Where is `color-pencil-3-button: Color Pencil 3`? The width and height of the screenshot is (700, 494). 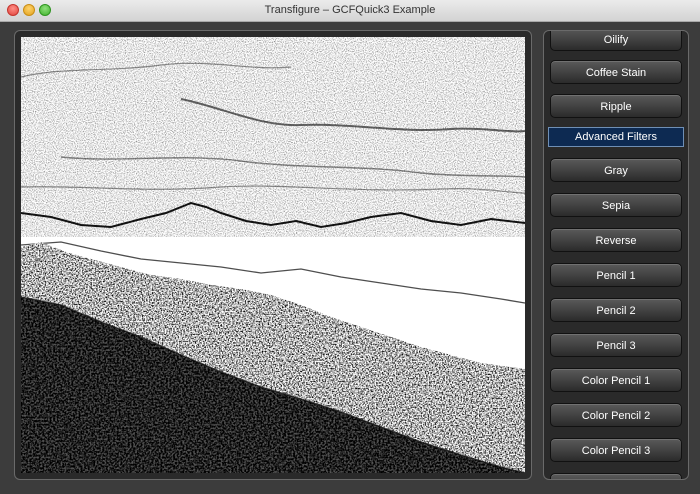
color-pencil-3-button: Color Pencil 3 is located at coordinates (616, 450).